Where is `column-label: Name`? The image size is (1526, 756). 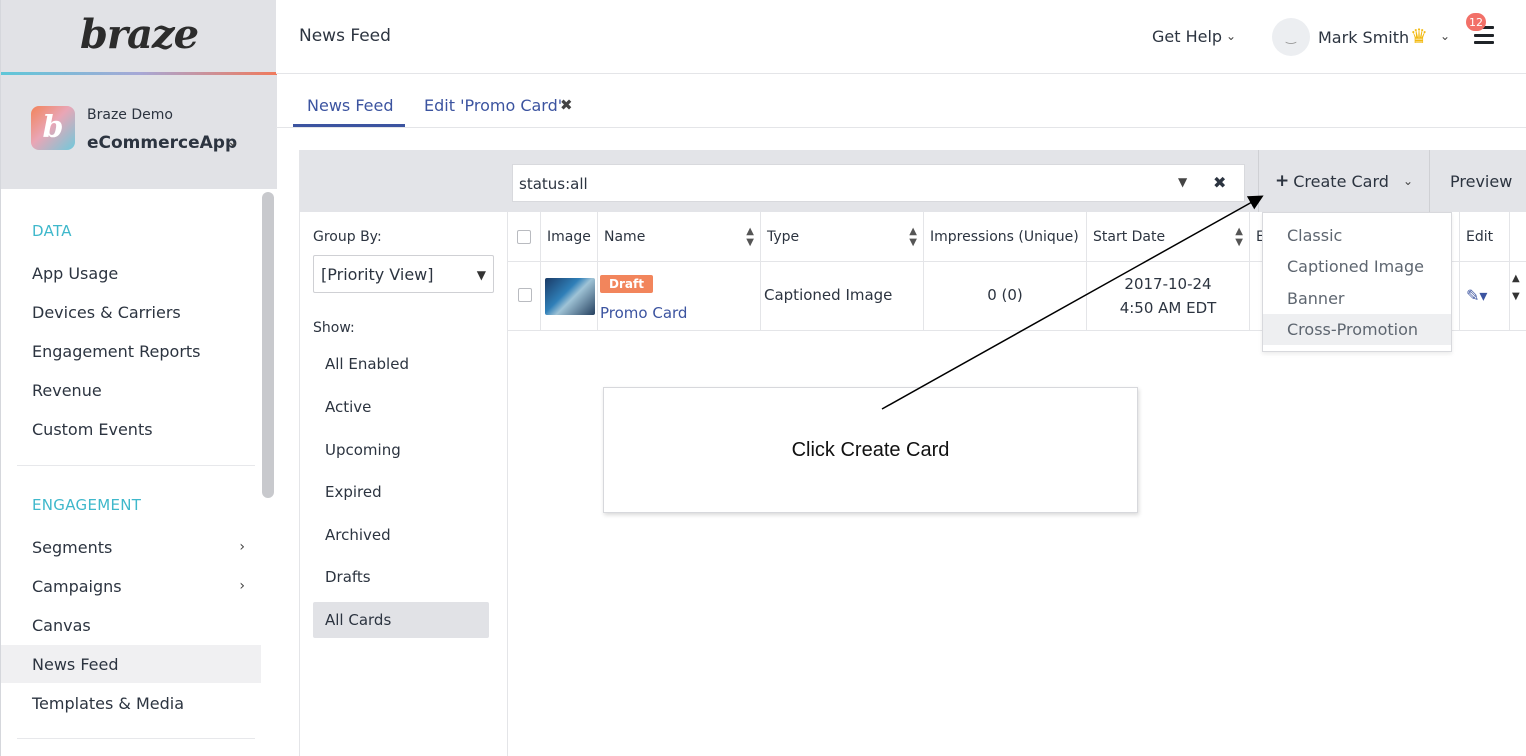
column-label: Name is located at coordinates (625, 237).